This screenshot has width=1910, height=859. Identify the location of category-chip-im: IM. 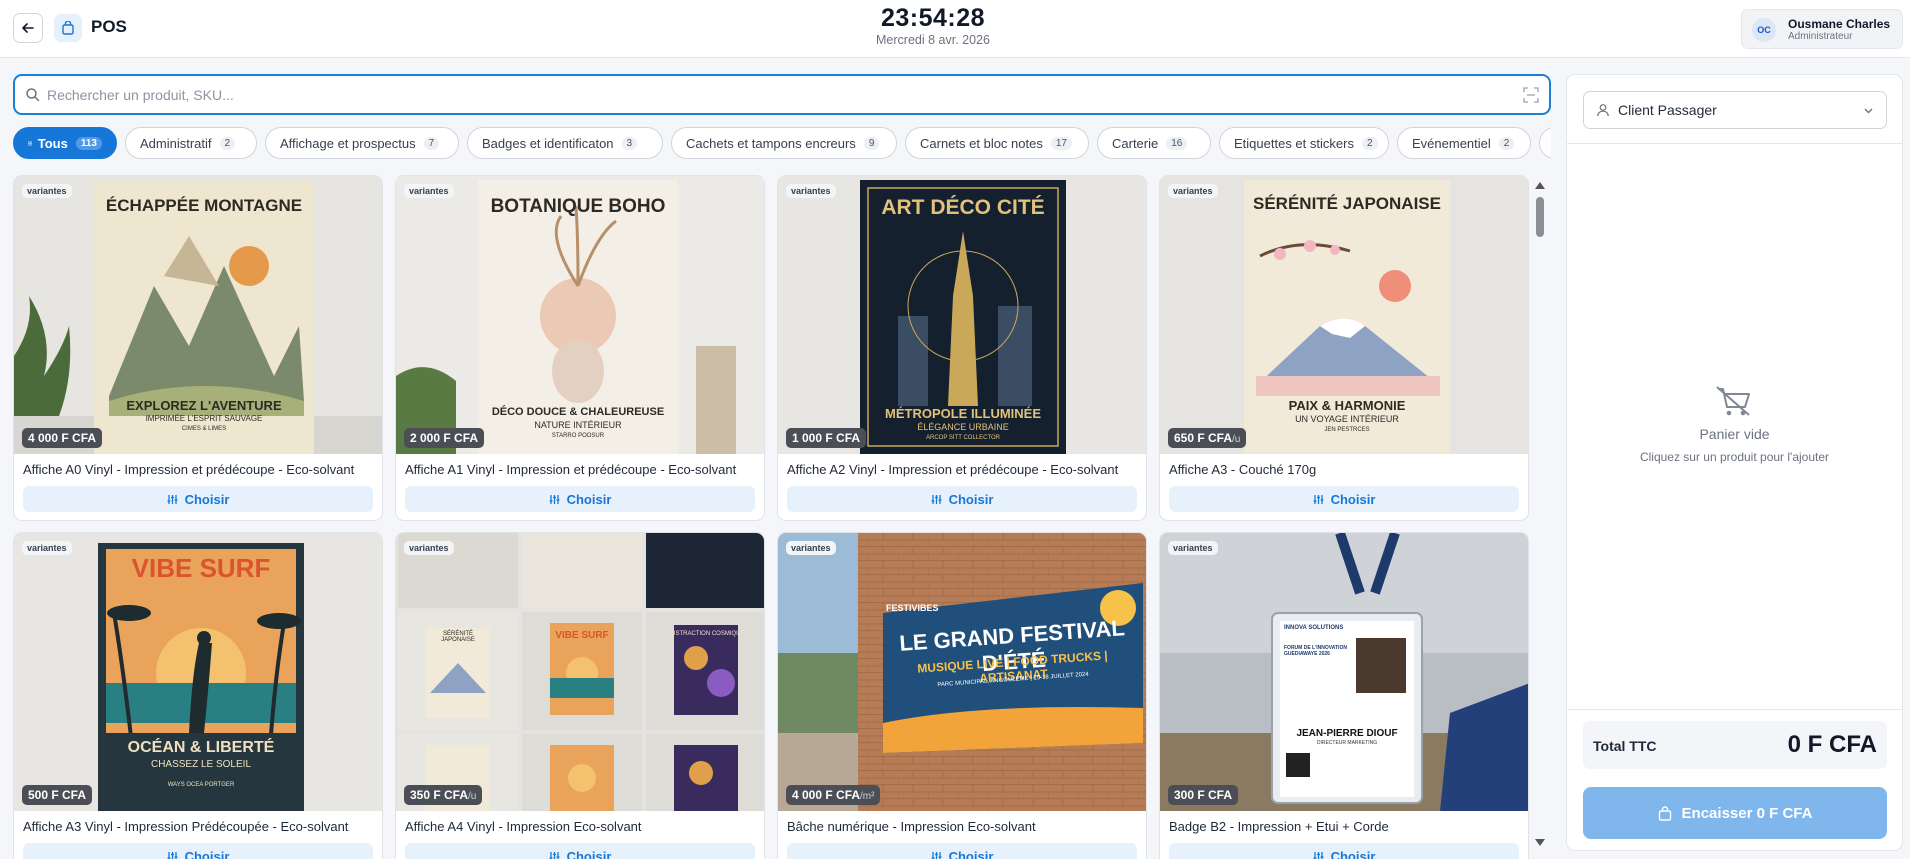
(1545, 143).